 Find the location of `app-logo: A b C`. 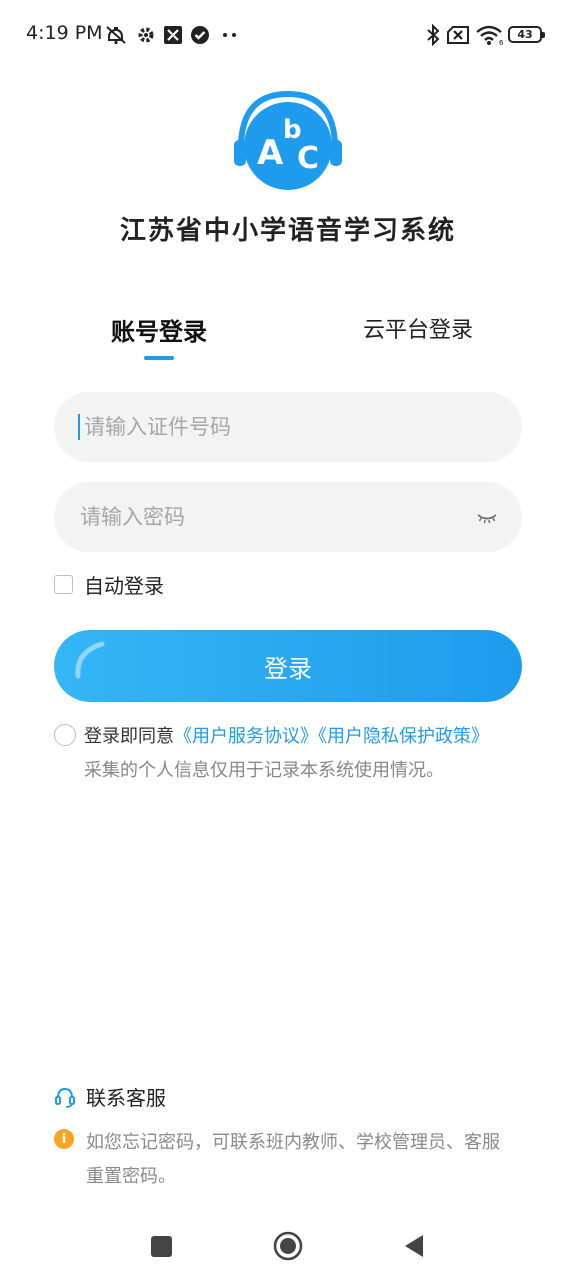

app-logo: A b C is located at coordinates (288, 142).